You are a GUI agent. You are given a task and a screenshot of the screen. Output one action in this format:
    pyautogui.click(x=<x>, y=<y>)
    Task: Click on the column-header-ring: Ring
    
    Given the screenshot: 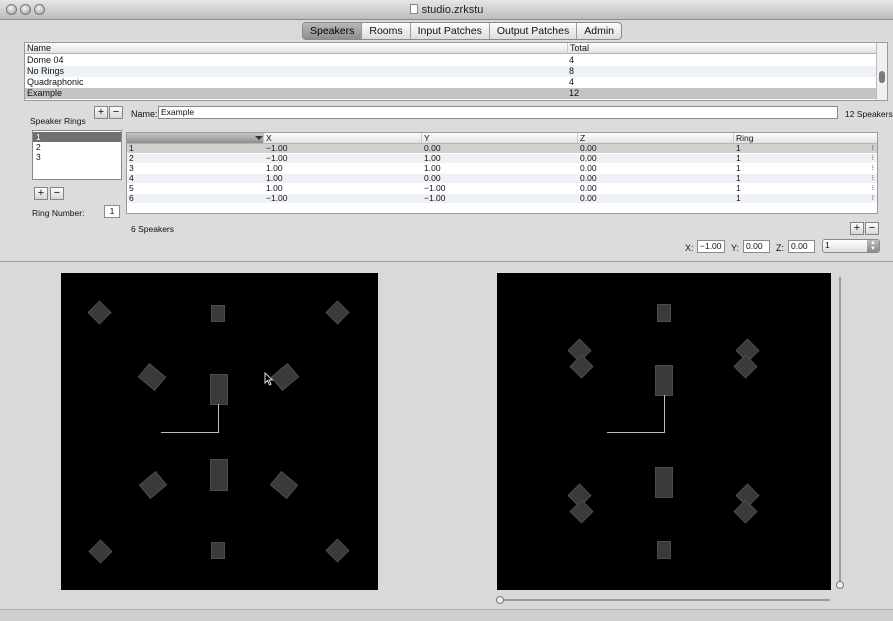 What is the action you would take?
    pyautogui.click(x=804, y=138)
    